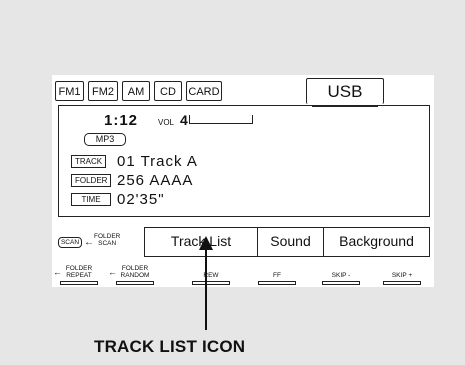 The width and height of the screenshot is (465, 365). Describe the element at coordinates (345, 91) in the screenshot. I see `tab-usb: USB` at that location.